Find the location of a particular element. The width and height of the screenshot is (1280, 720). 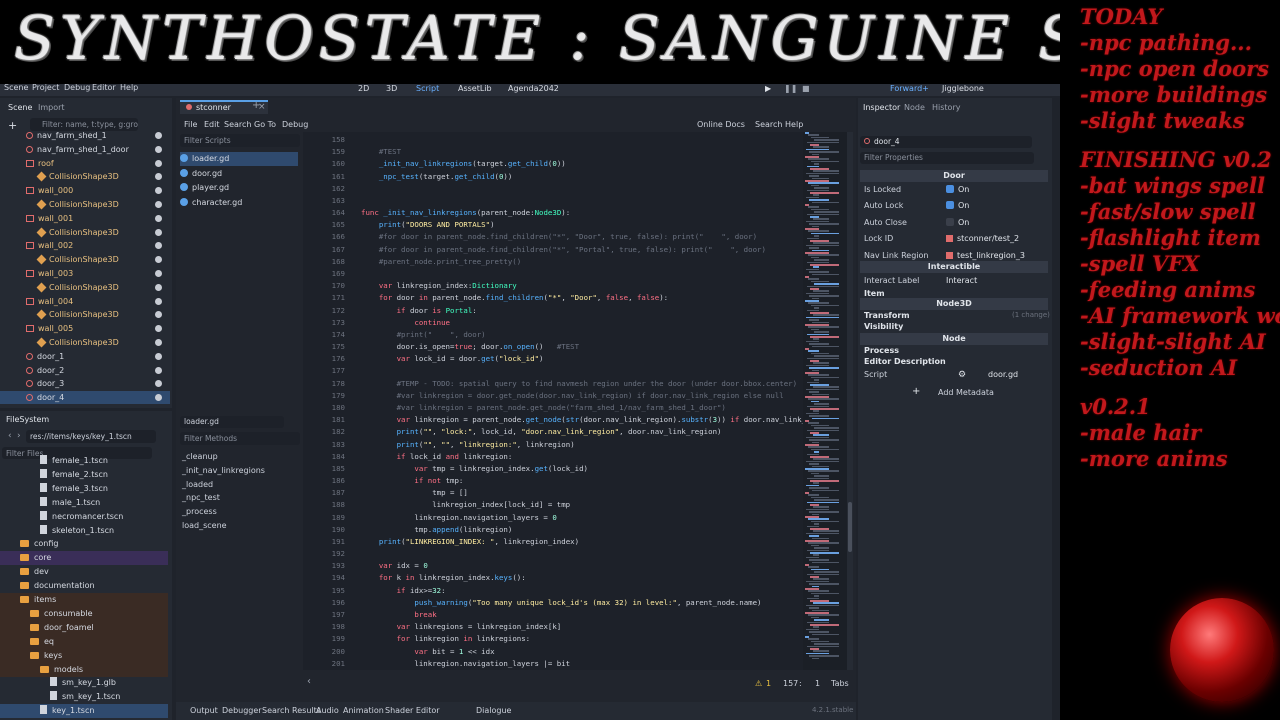

back-arrow-icon: ‹ is located at coordinates (10, 436).